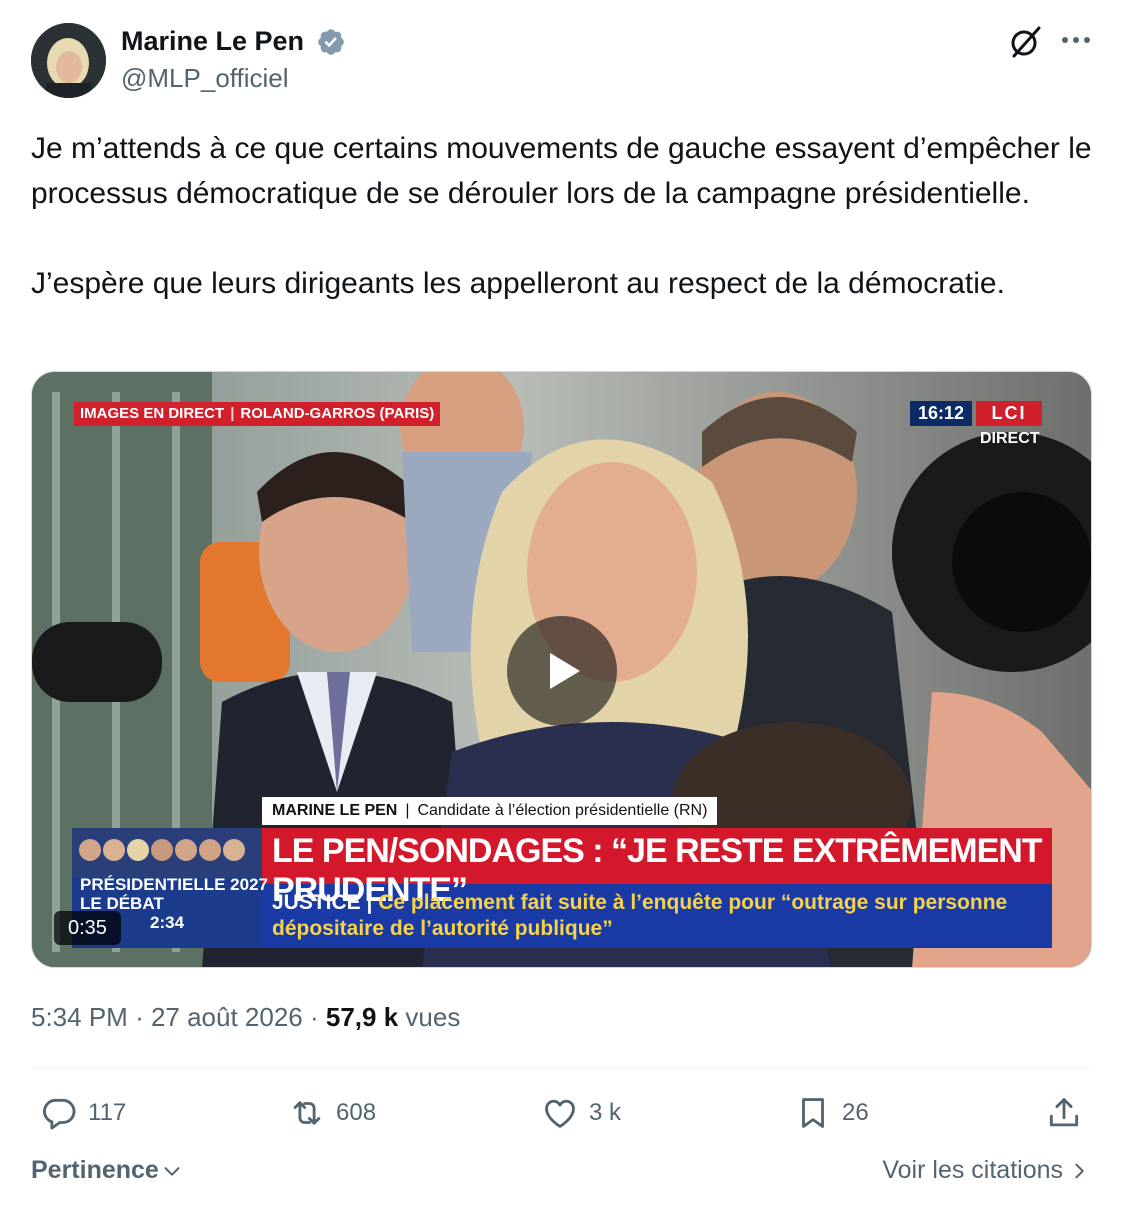  I want to click on live-tag: IMAGES EN DIRECT | ROLAND-GARROS (PARIS), so click(257, 414).